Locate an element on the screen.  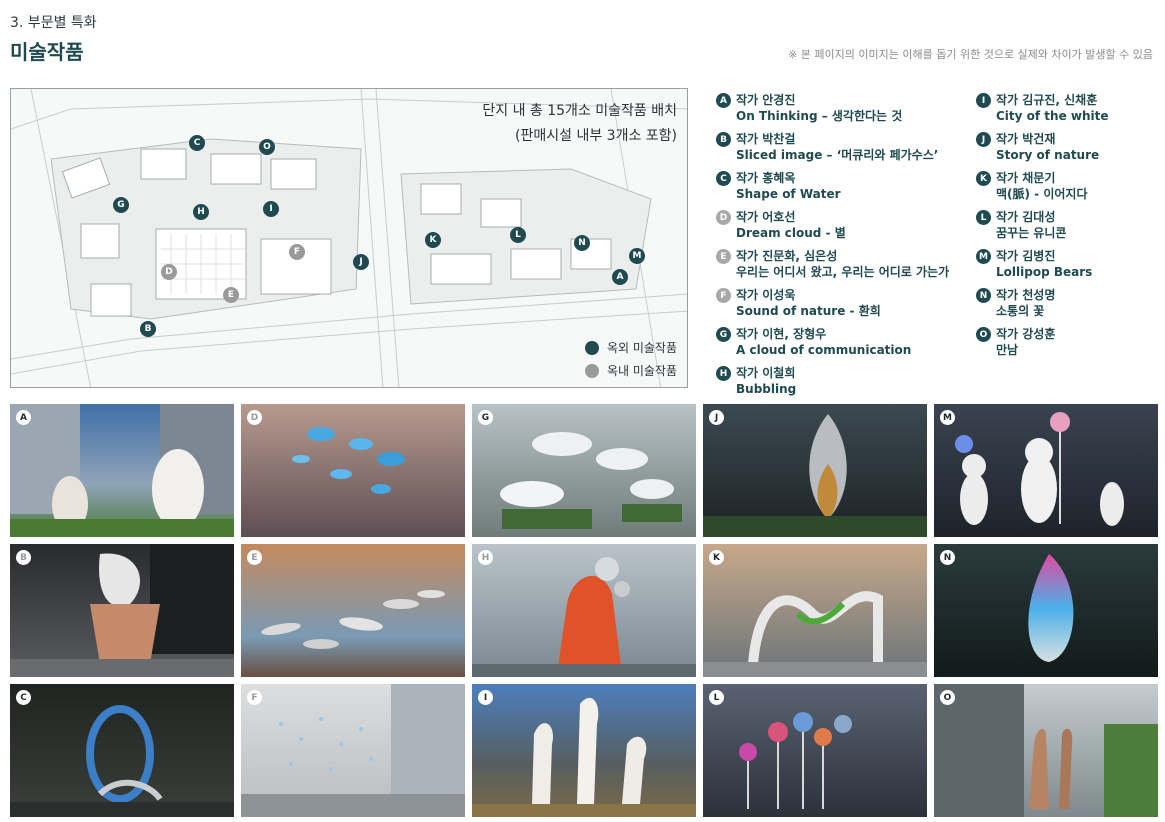
map-marker-b: B is located at coordinates (148, 329).